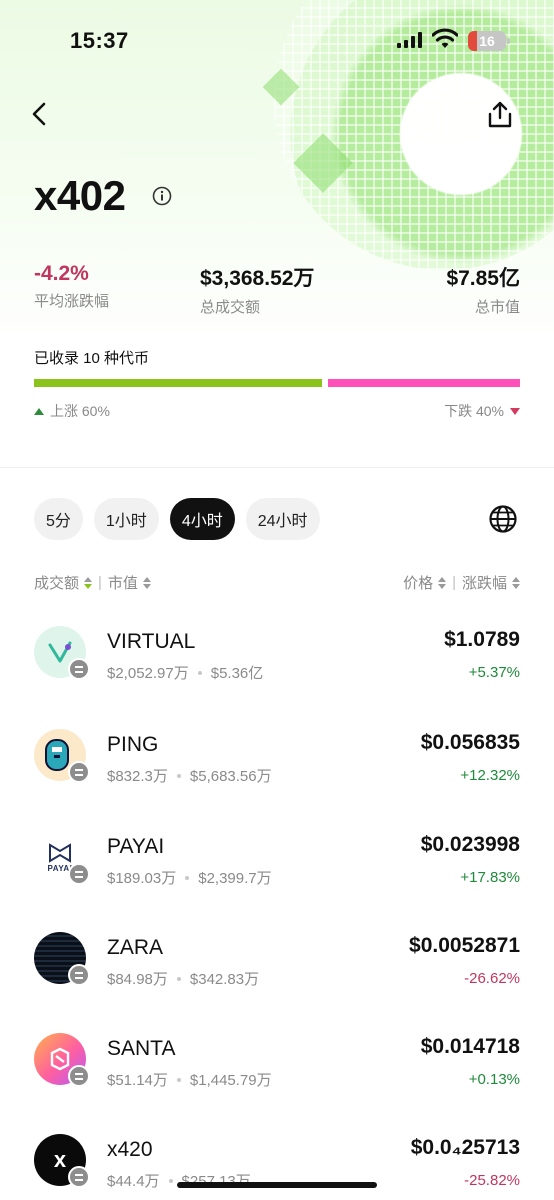 The image size is (554, 1200). I want to click on battery-icon: 16, so click(489, 41).